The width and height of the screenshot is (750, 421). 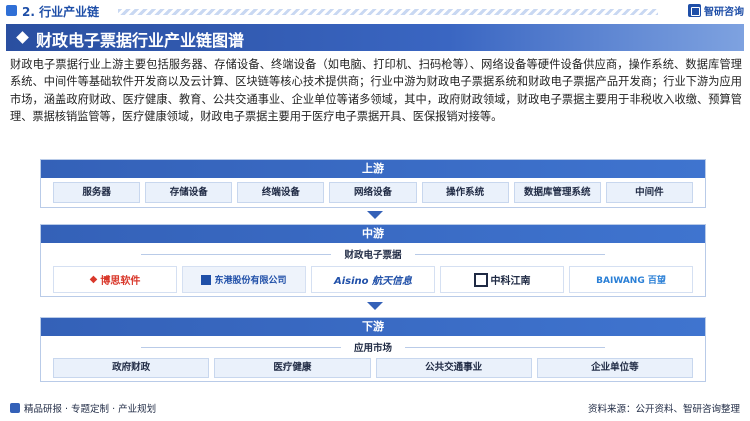 I want to click on report-icon, so click(x=15, y=408).